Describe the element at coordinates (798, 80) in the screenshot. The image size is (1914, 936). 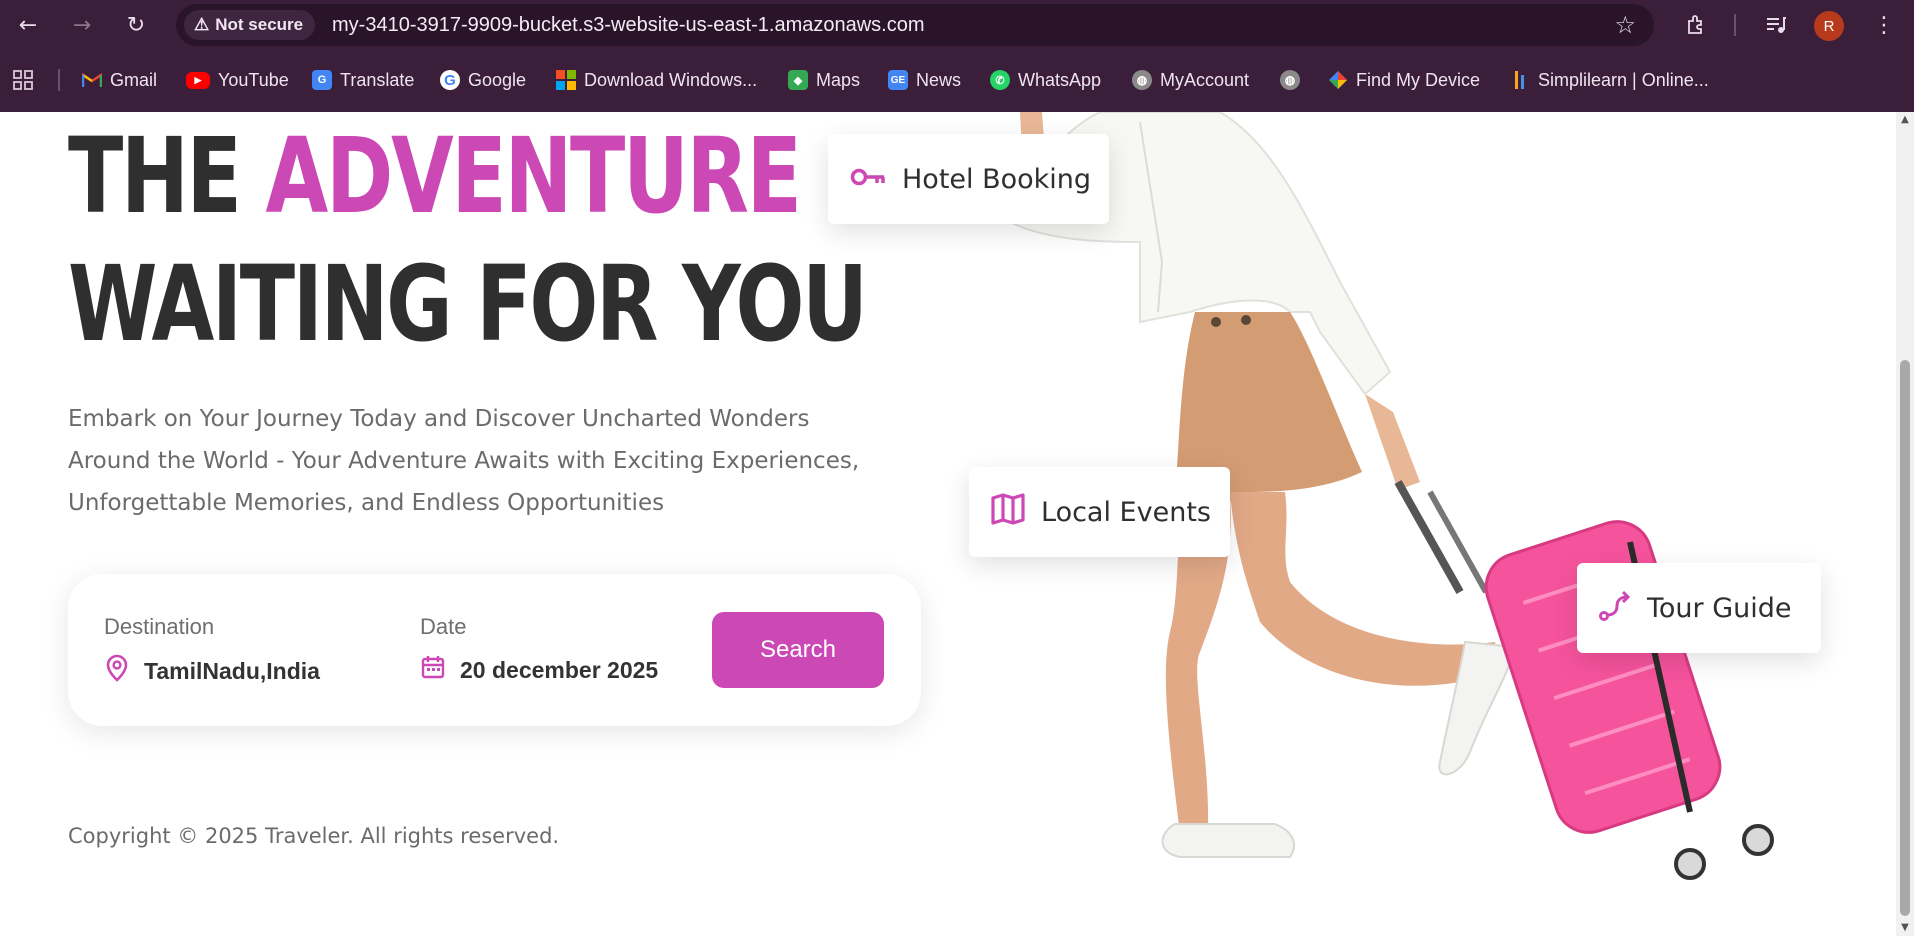
I see `maps-icon: ◆` at that location.